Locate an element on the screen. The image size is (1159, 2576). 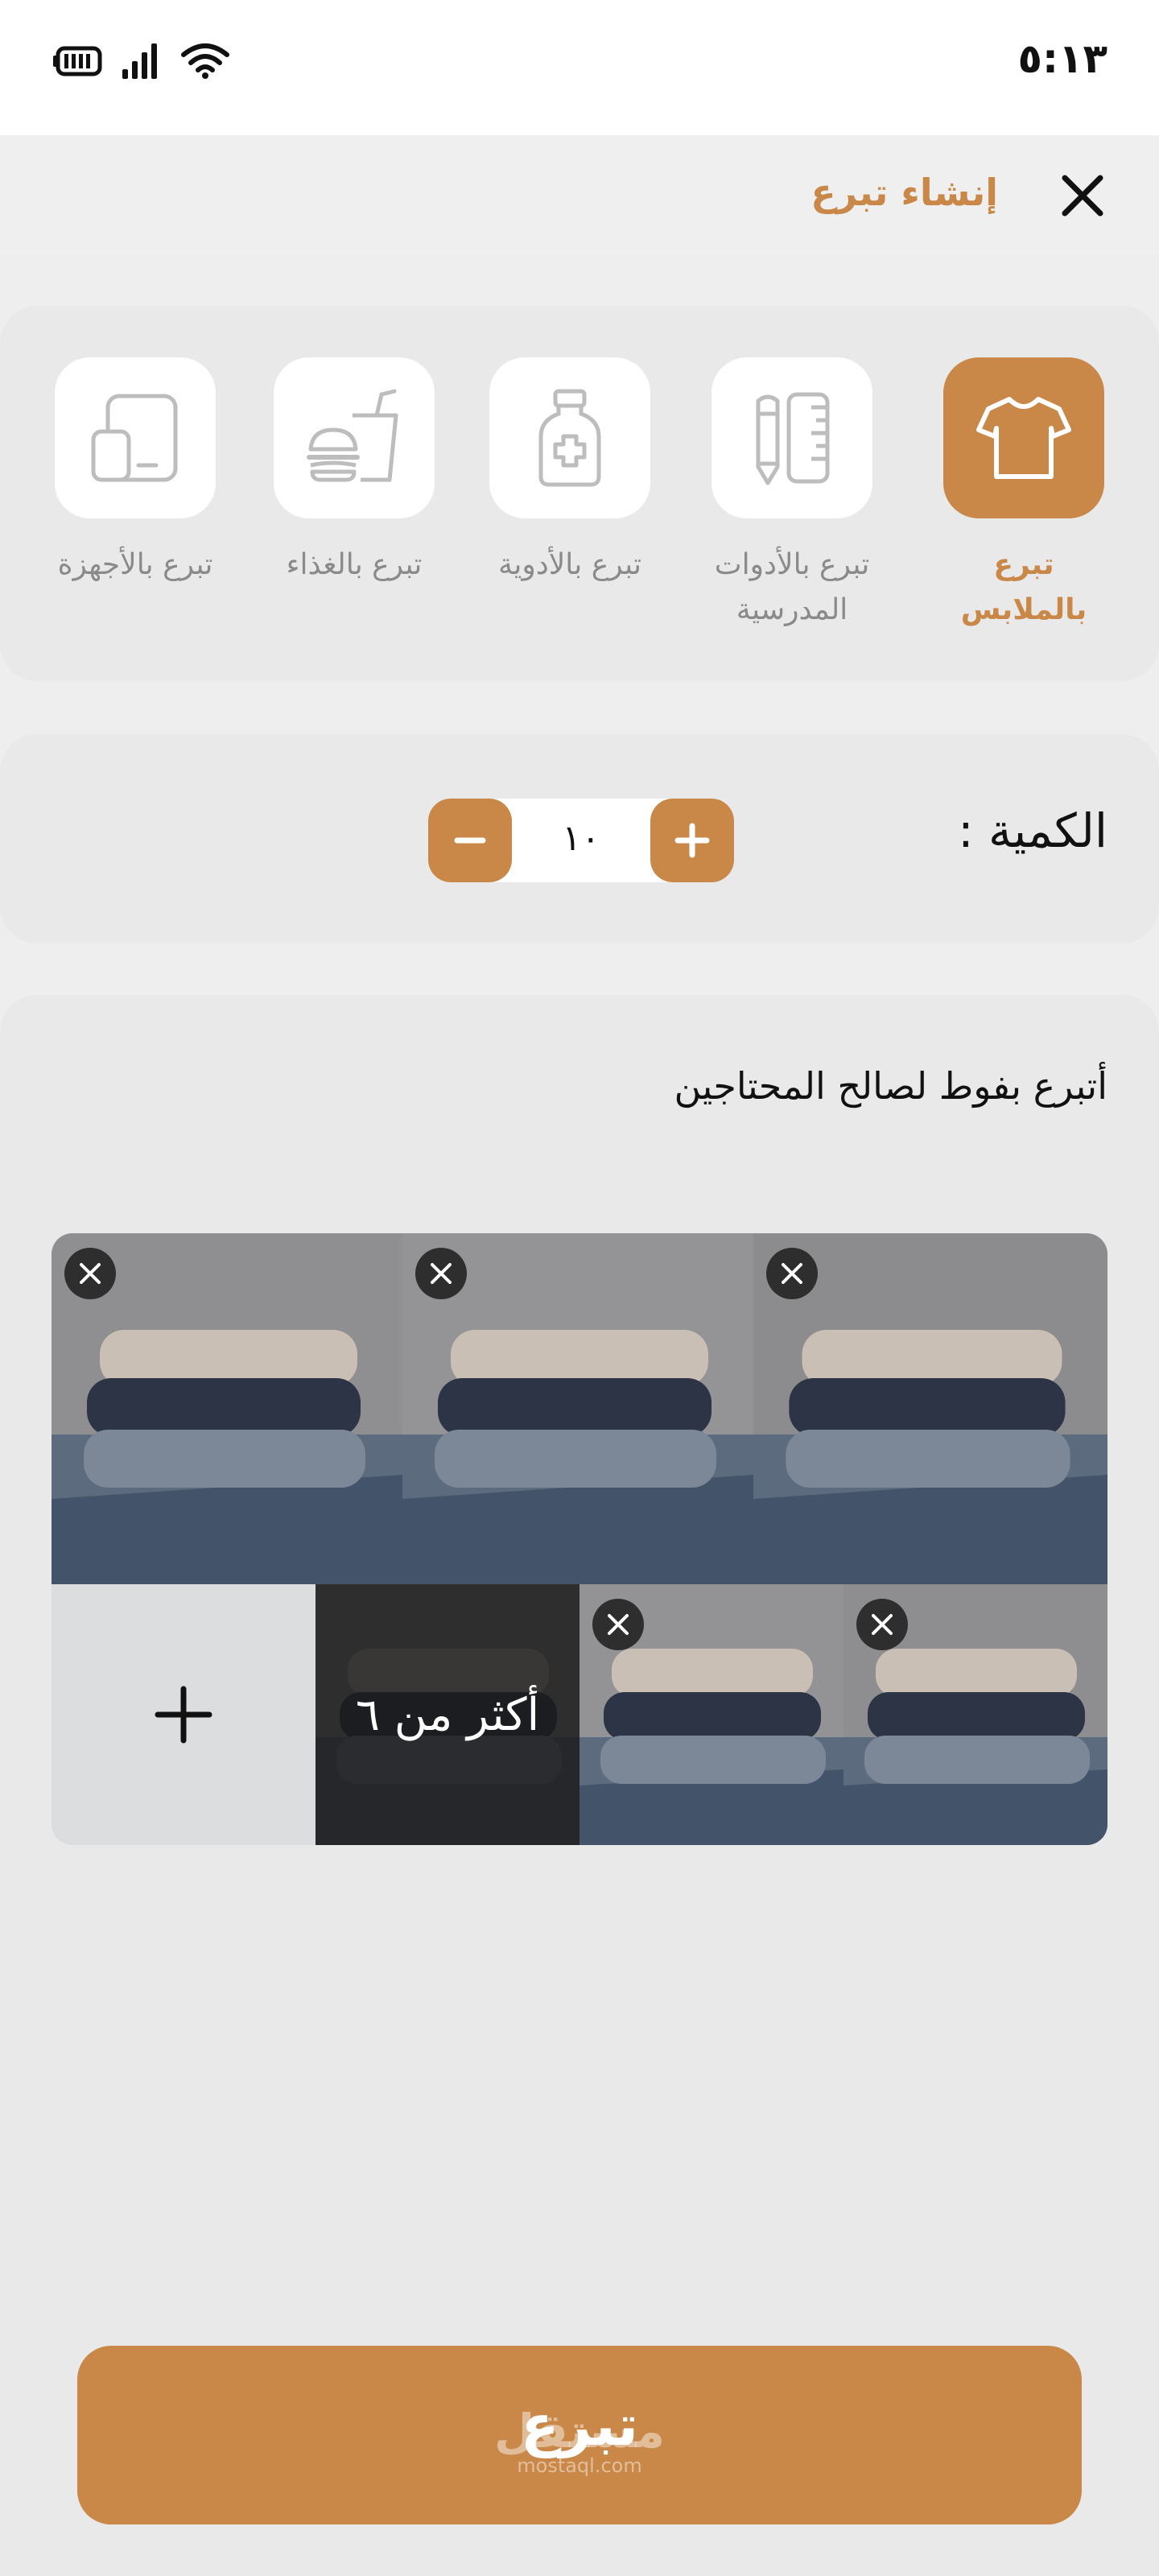
category-devices: تبرع بالأجهزة is located at coordinates (135, 472).